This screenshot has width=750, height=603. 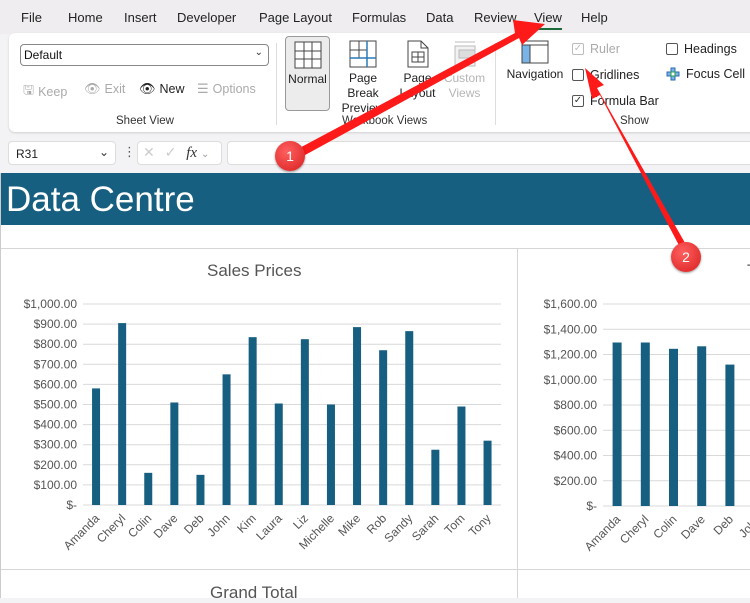 I want to click on exit-button: 👁 Exit, so click(x=104, y=89).